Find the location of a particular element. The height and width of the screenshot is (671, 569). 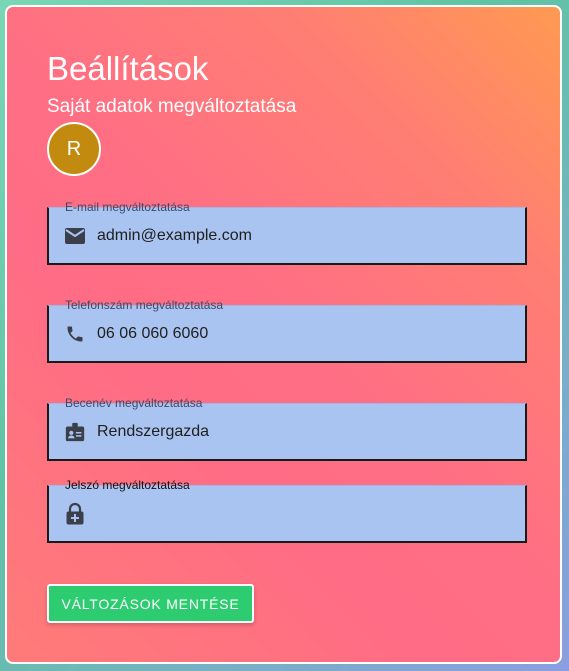

email-input is located at coordinates (297, 235).